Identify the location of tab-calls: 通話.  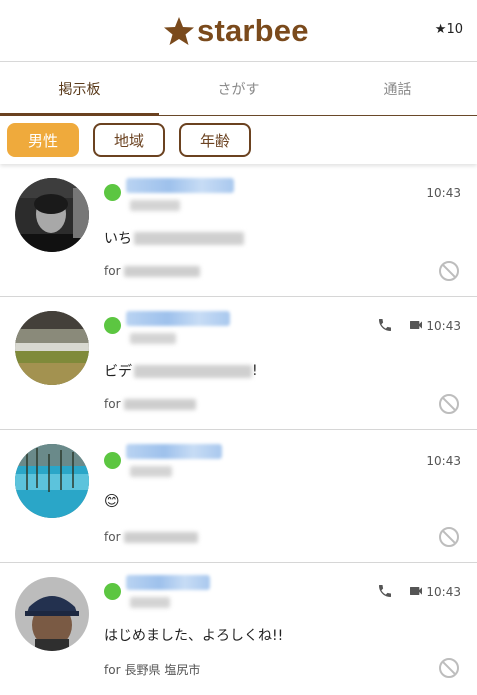
(397, 88).